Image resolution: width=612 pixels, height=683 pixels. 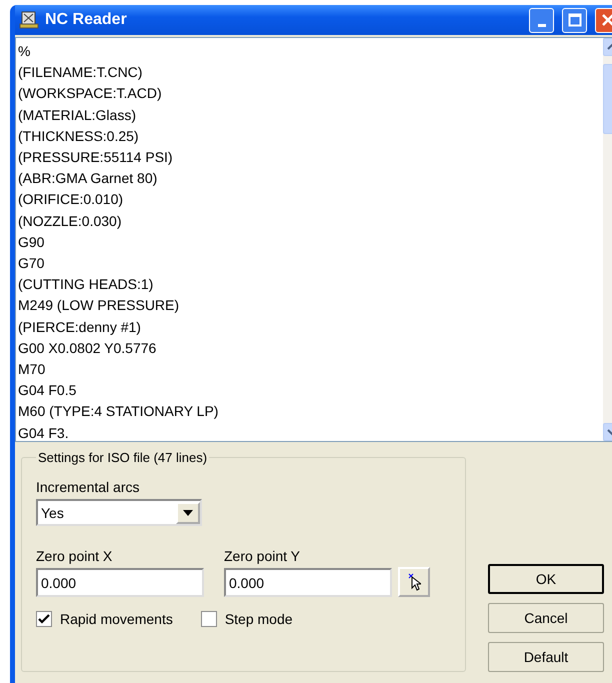 What do you see at coordinates (80, 327) in the screenshot?
I see `code-line: (PIERCE:denny #1)` at bounding box center [80, 327].